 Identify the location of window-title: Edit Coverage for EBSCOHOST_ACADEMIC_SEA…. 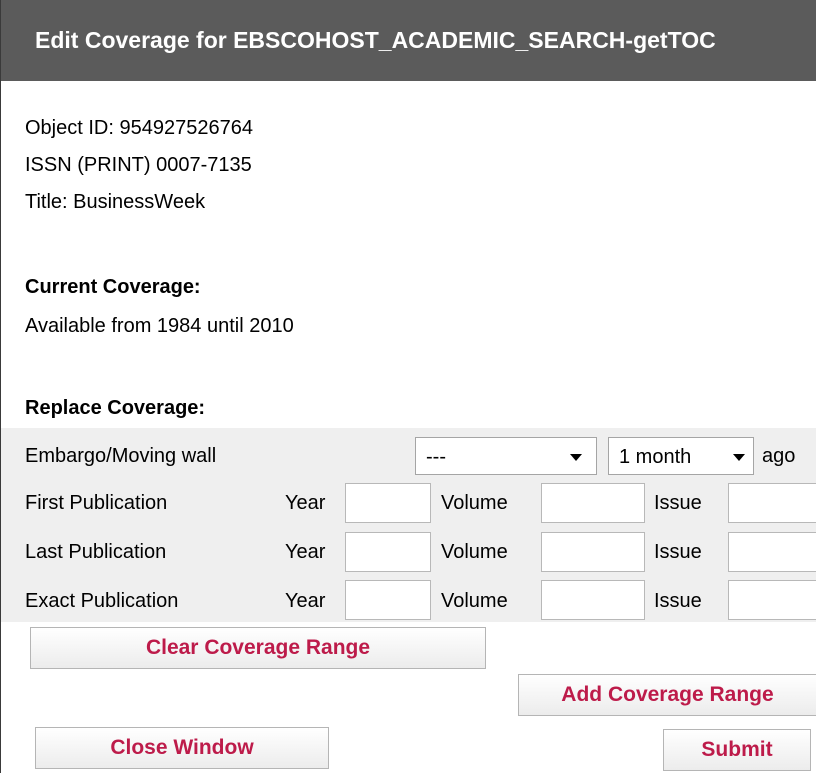
(375, 40).